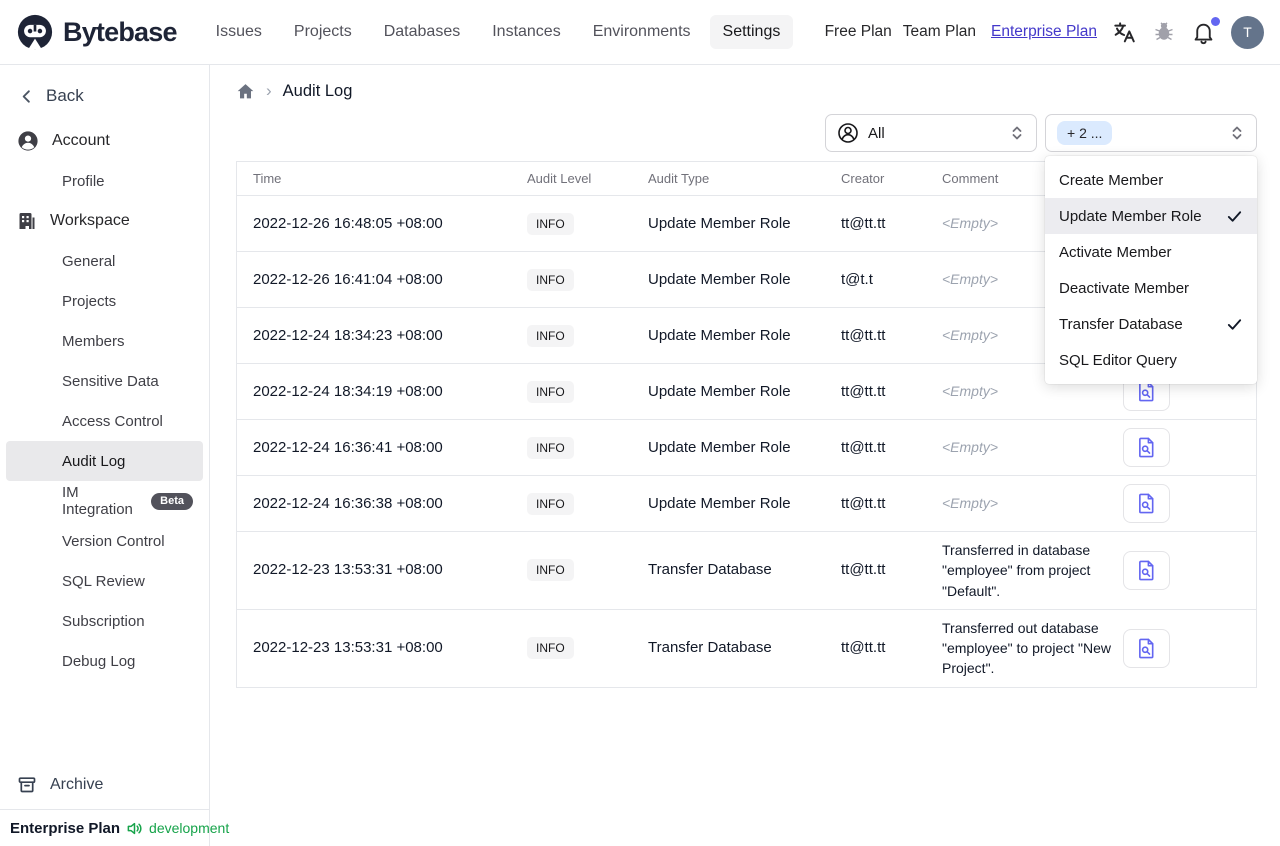 This screenshot has height=846, width=1280. I want to click on row-time: 2022-12-24 18:34:23 +08:00, so click(348, 335).